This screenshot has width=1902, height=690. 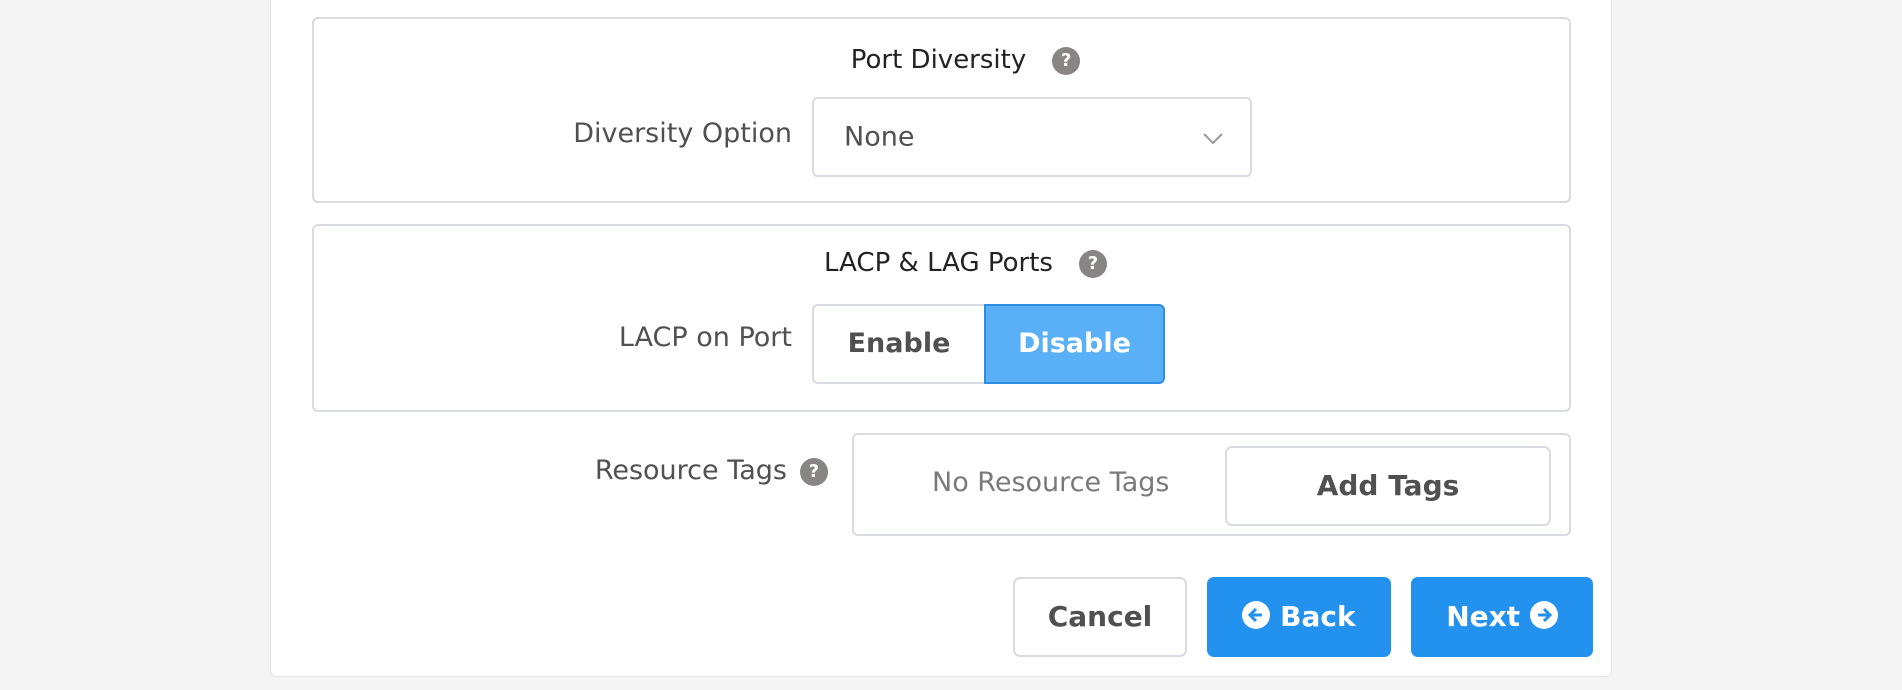 What do you see at coordinates (682, 133) in the screenshot?
I see `diversity-option-label: Diversity Option` at bounding box center [682, 133].